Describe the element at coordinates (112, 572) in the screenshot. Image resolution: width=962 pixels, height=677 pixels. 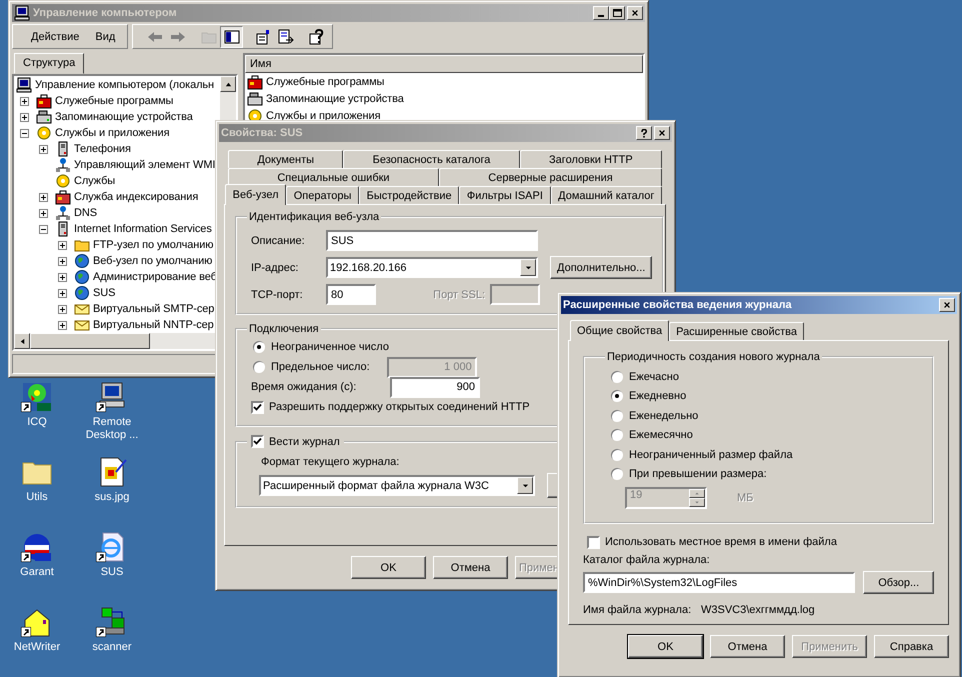
I see `desktop-icon-label: SUS` at that location.